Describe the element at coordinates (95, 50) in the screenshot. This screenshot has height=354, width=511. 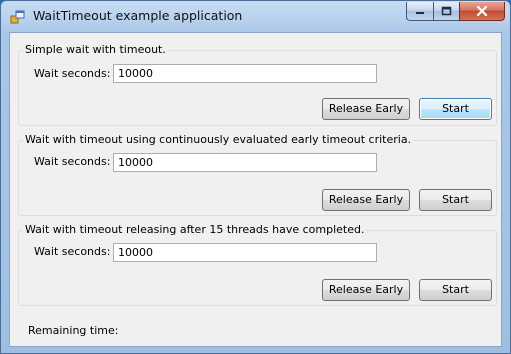
I see `group-title: Simple wait with timeout.` at that location.